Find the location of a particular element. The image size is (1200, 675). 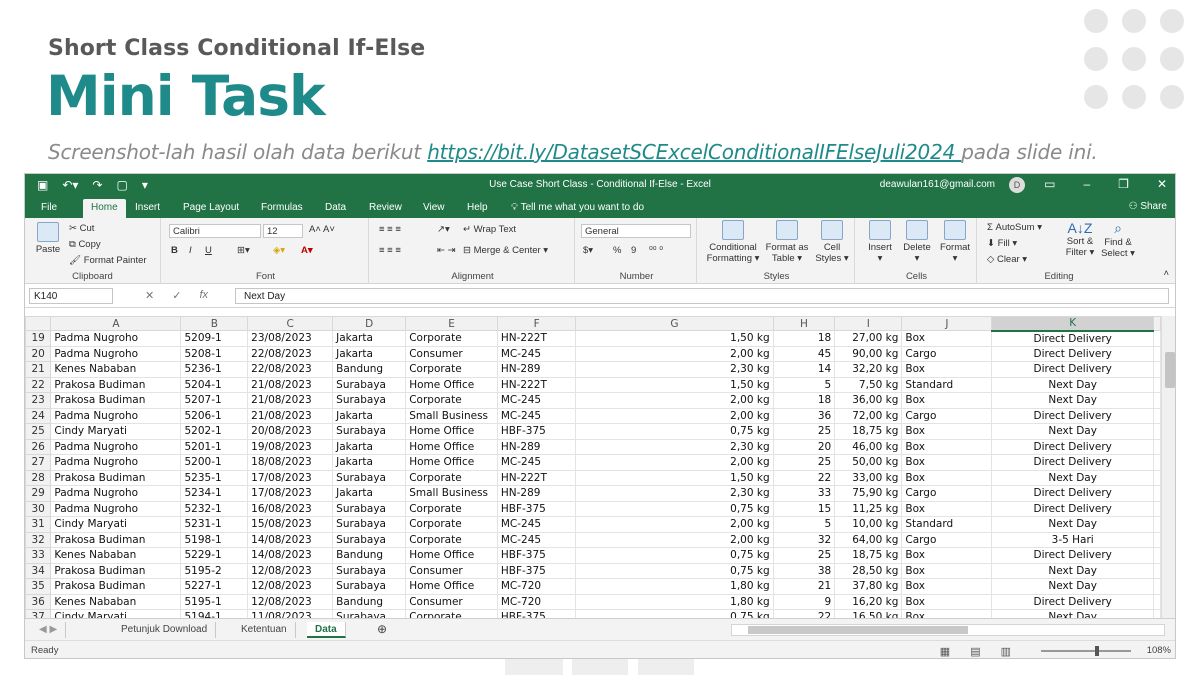

tab-file: File is located at coordinates (49, 208).